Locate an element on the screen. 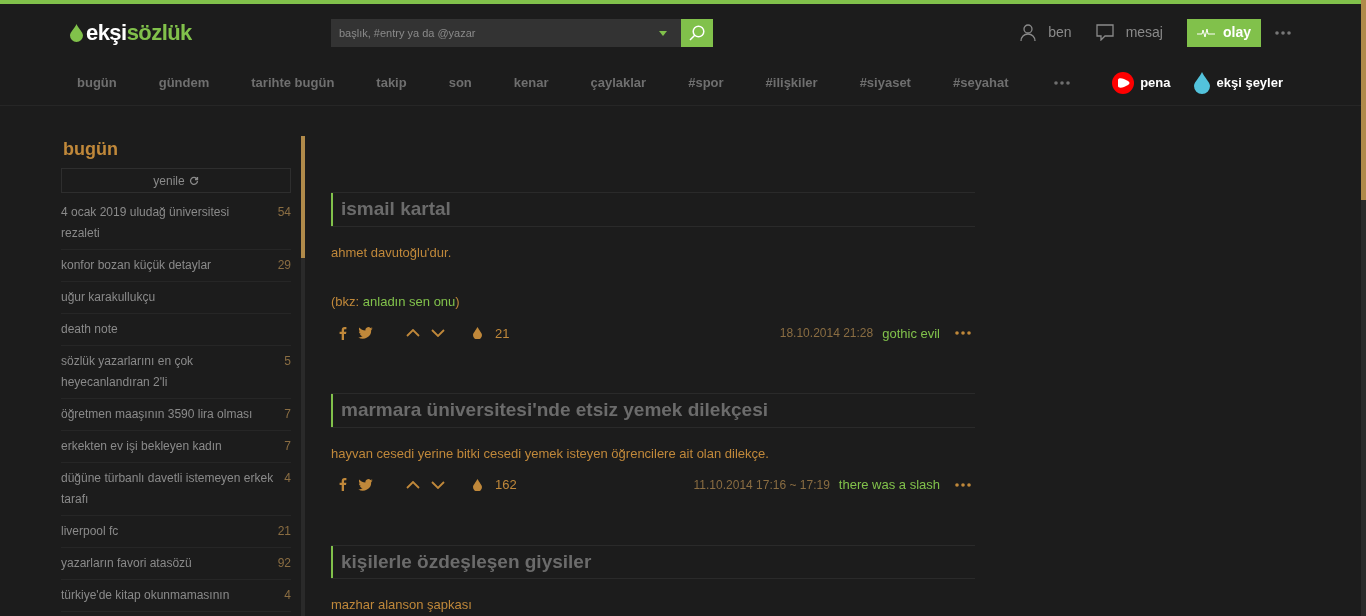 Image resolution: width=1366 pixels, height=616 pixels. entry-count: 5 is located at coordinates (287, 361).